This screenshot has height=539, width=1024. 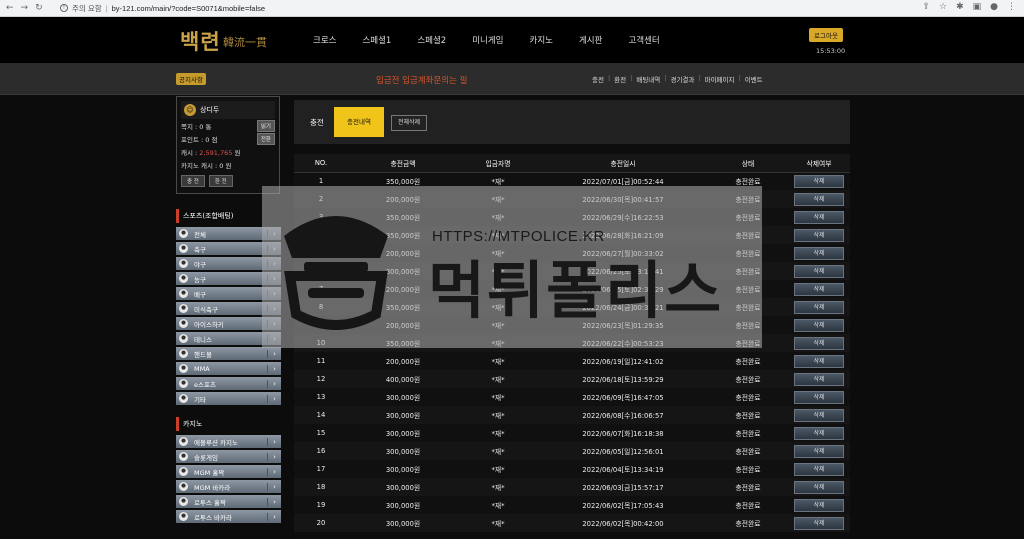 I want to click on bookmark-star-icon: ☆, so click(x=943, y=7).